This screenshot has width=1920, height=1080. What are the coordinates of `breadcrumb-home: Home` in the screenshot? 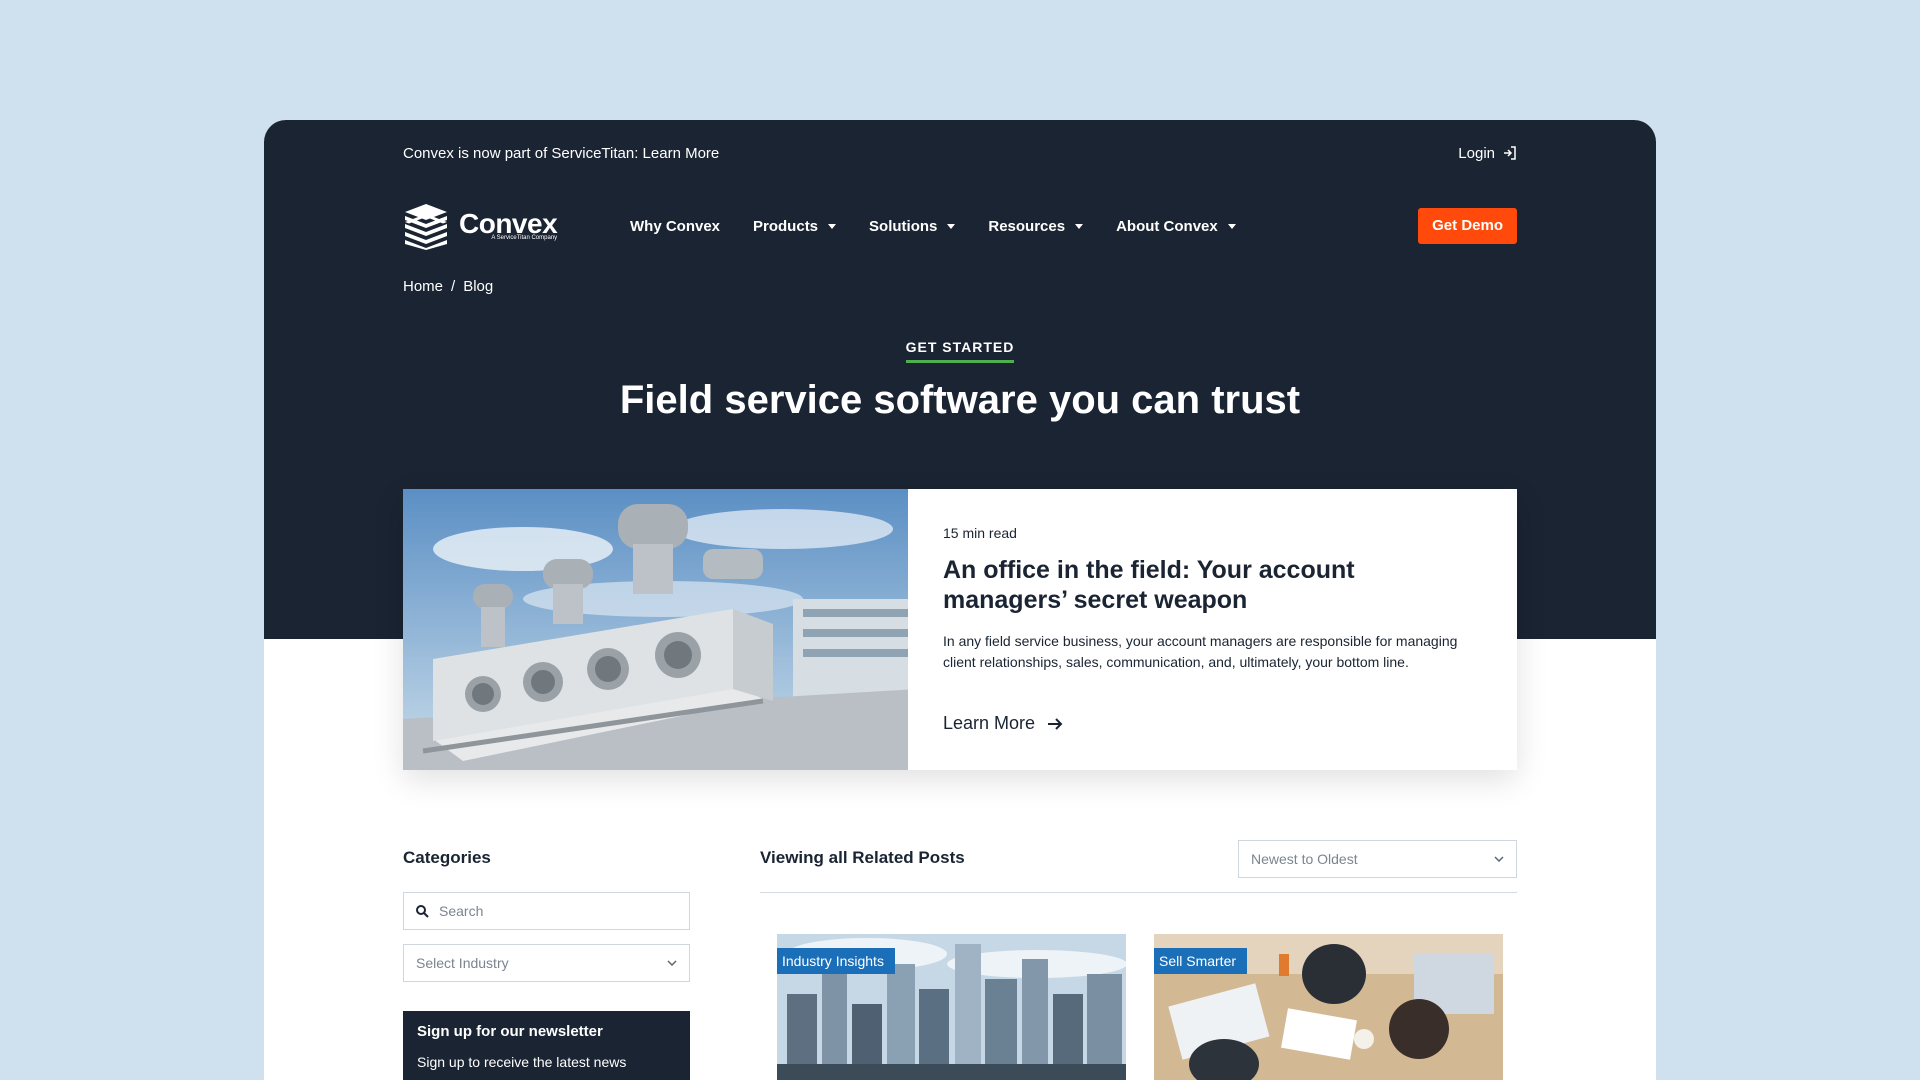 It's located at (423, 286).